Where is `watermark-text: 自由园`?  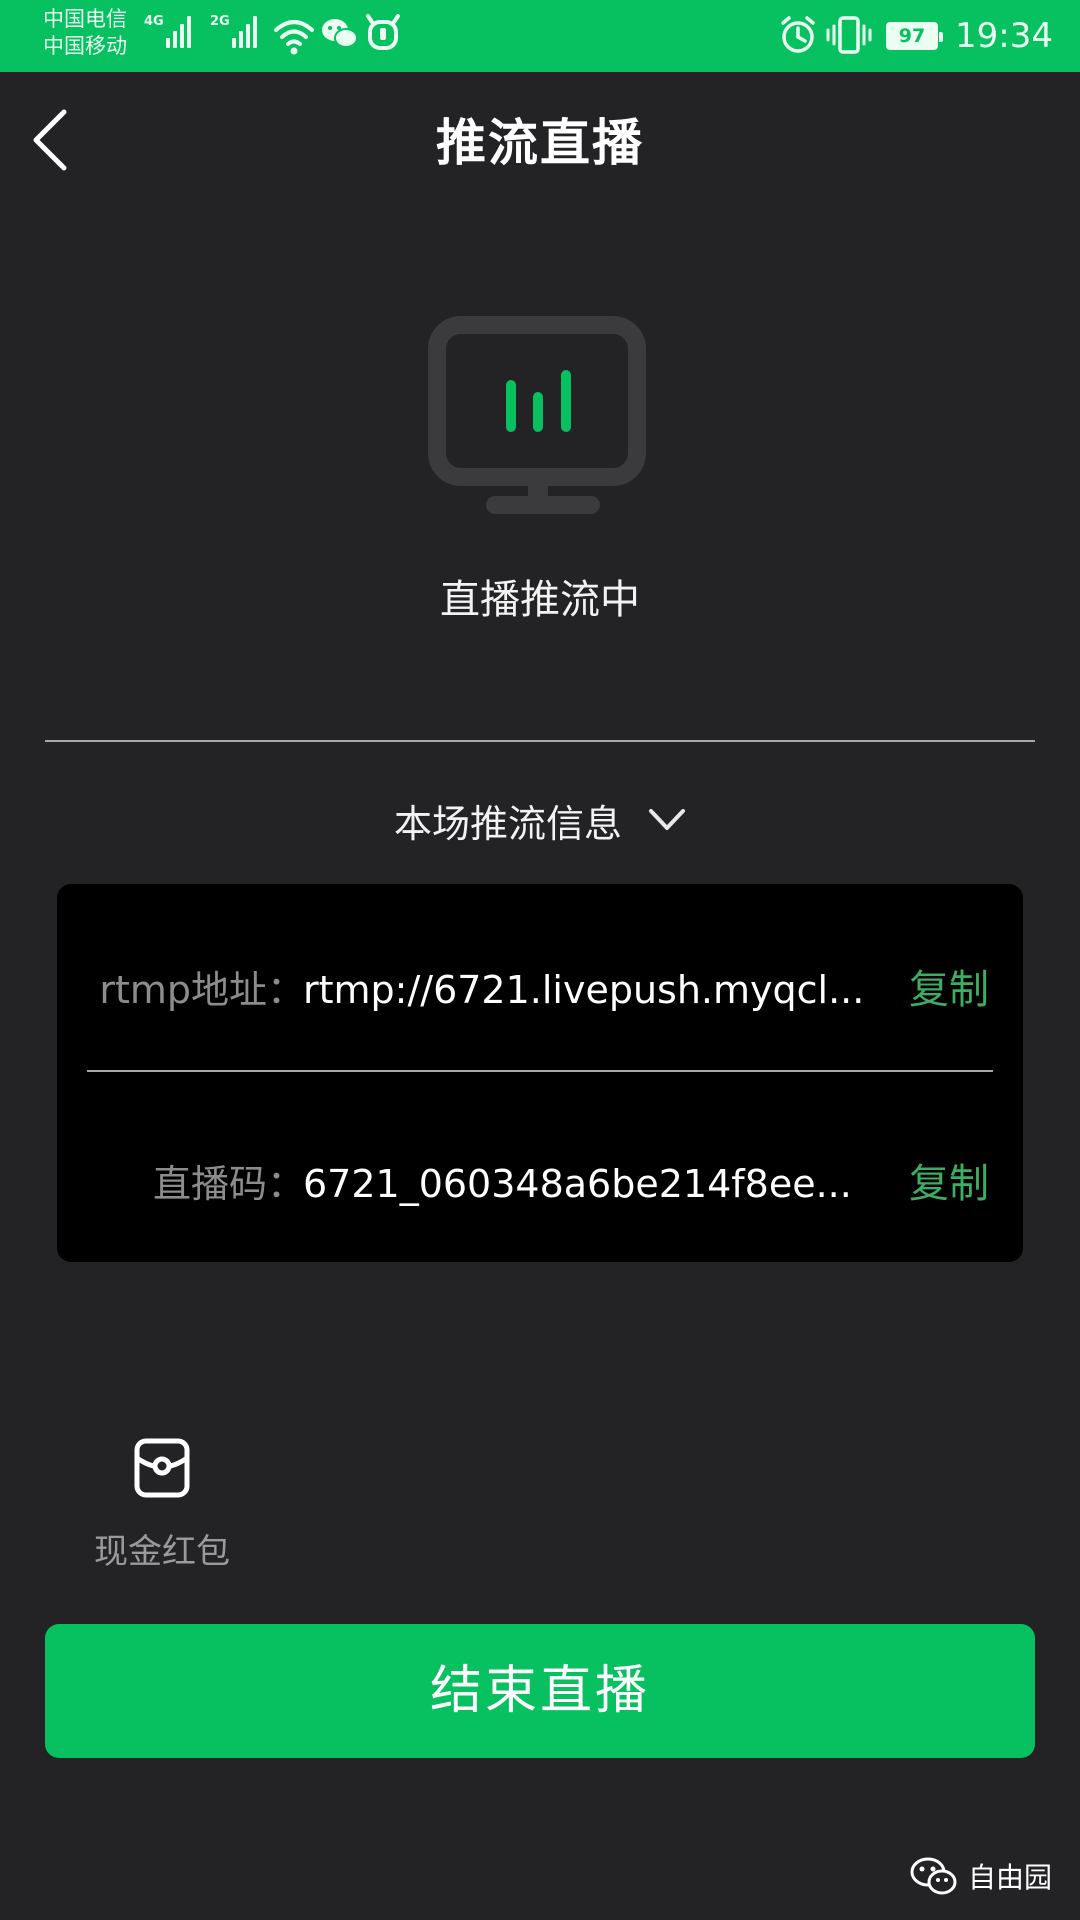 watermark-text: 自由园 is located at coordinates (1010, 1877).